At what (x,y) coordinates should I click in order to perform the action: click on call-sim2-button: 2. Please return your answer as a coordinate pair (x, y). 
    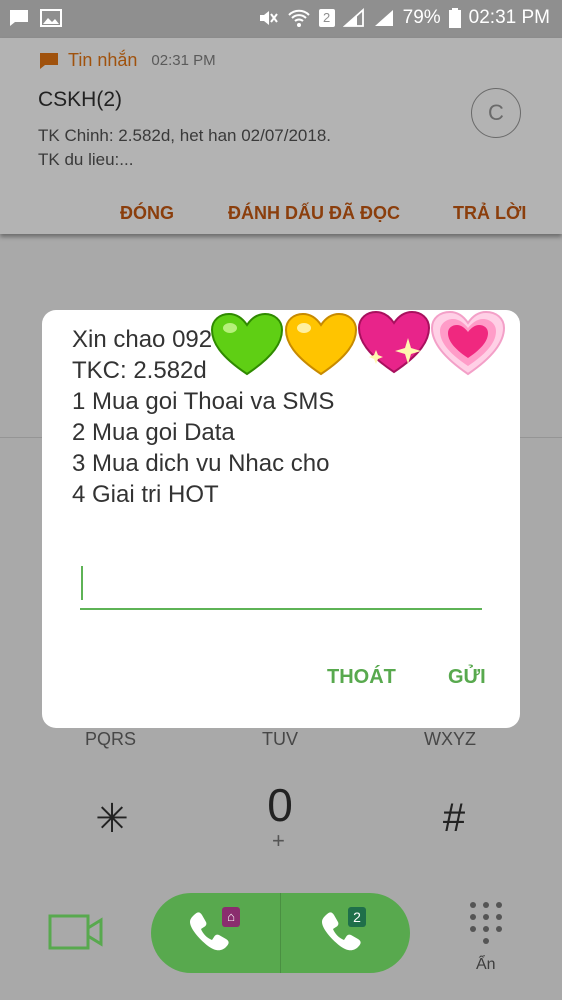
    Looking at the image, I should click on (346, 933).